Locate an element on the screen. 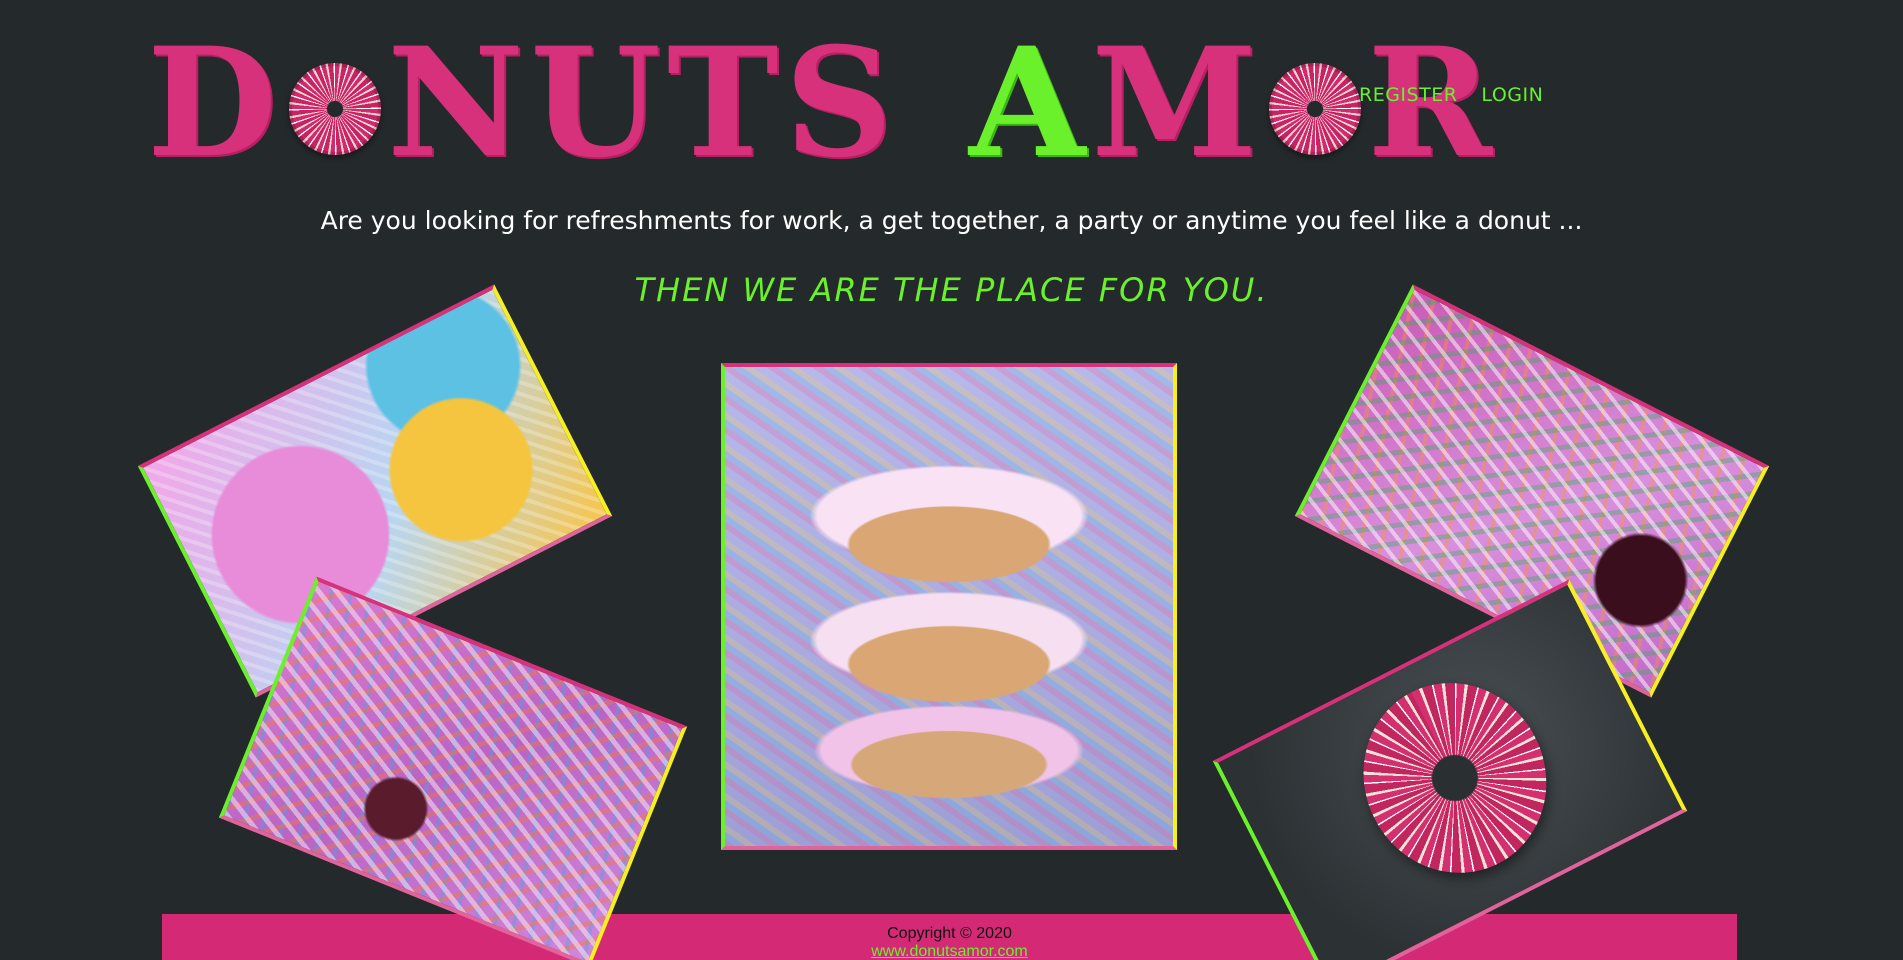  register-link: REGISTER is located at coordinates (1408, 95).